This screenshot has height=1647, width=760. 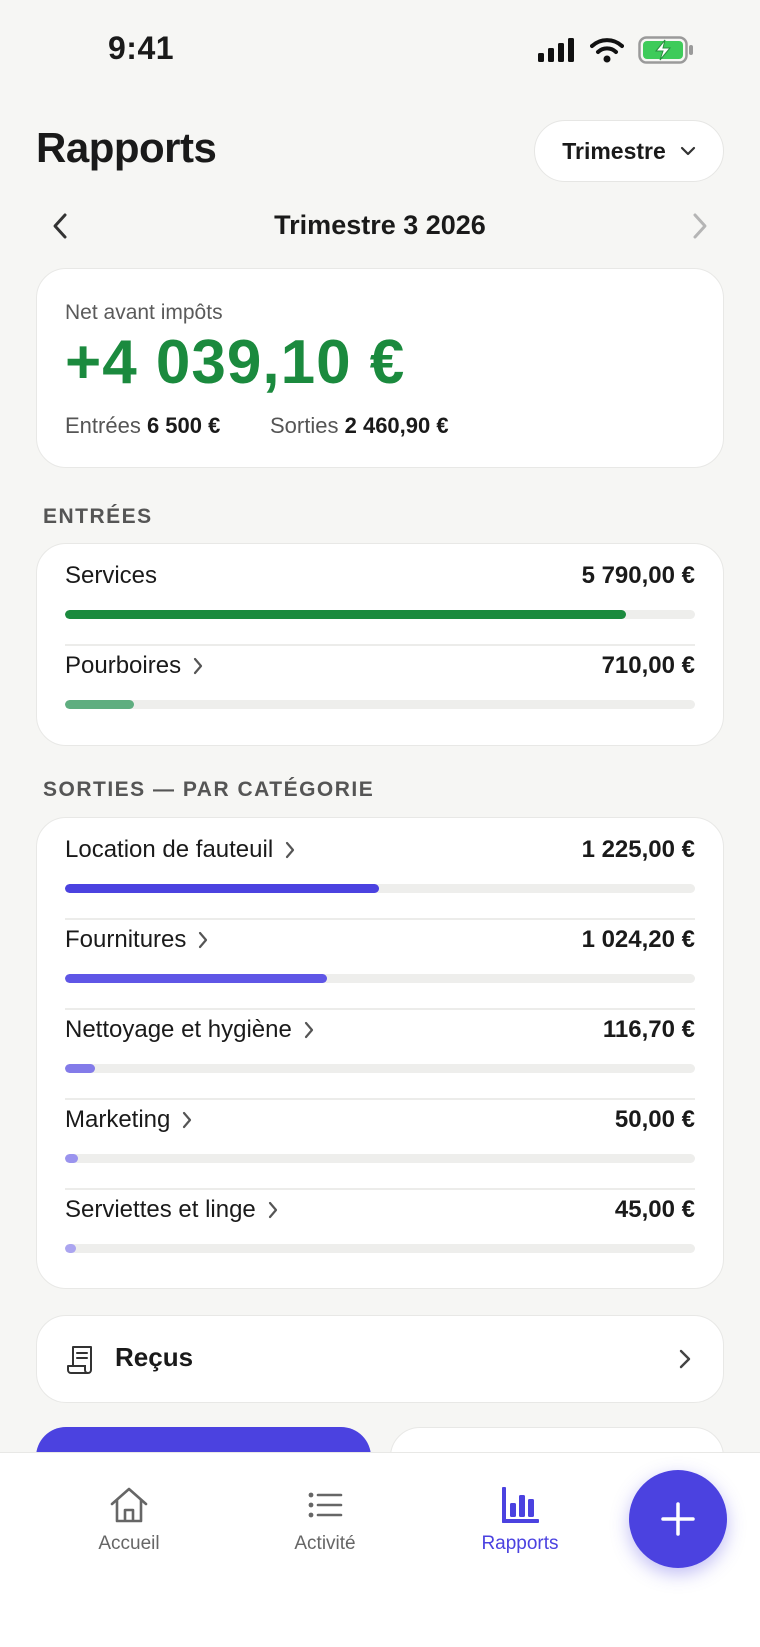 I want to click on expense-total: Sorties 2 460,90 €, so click(x=359, y=426).